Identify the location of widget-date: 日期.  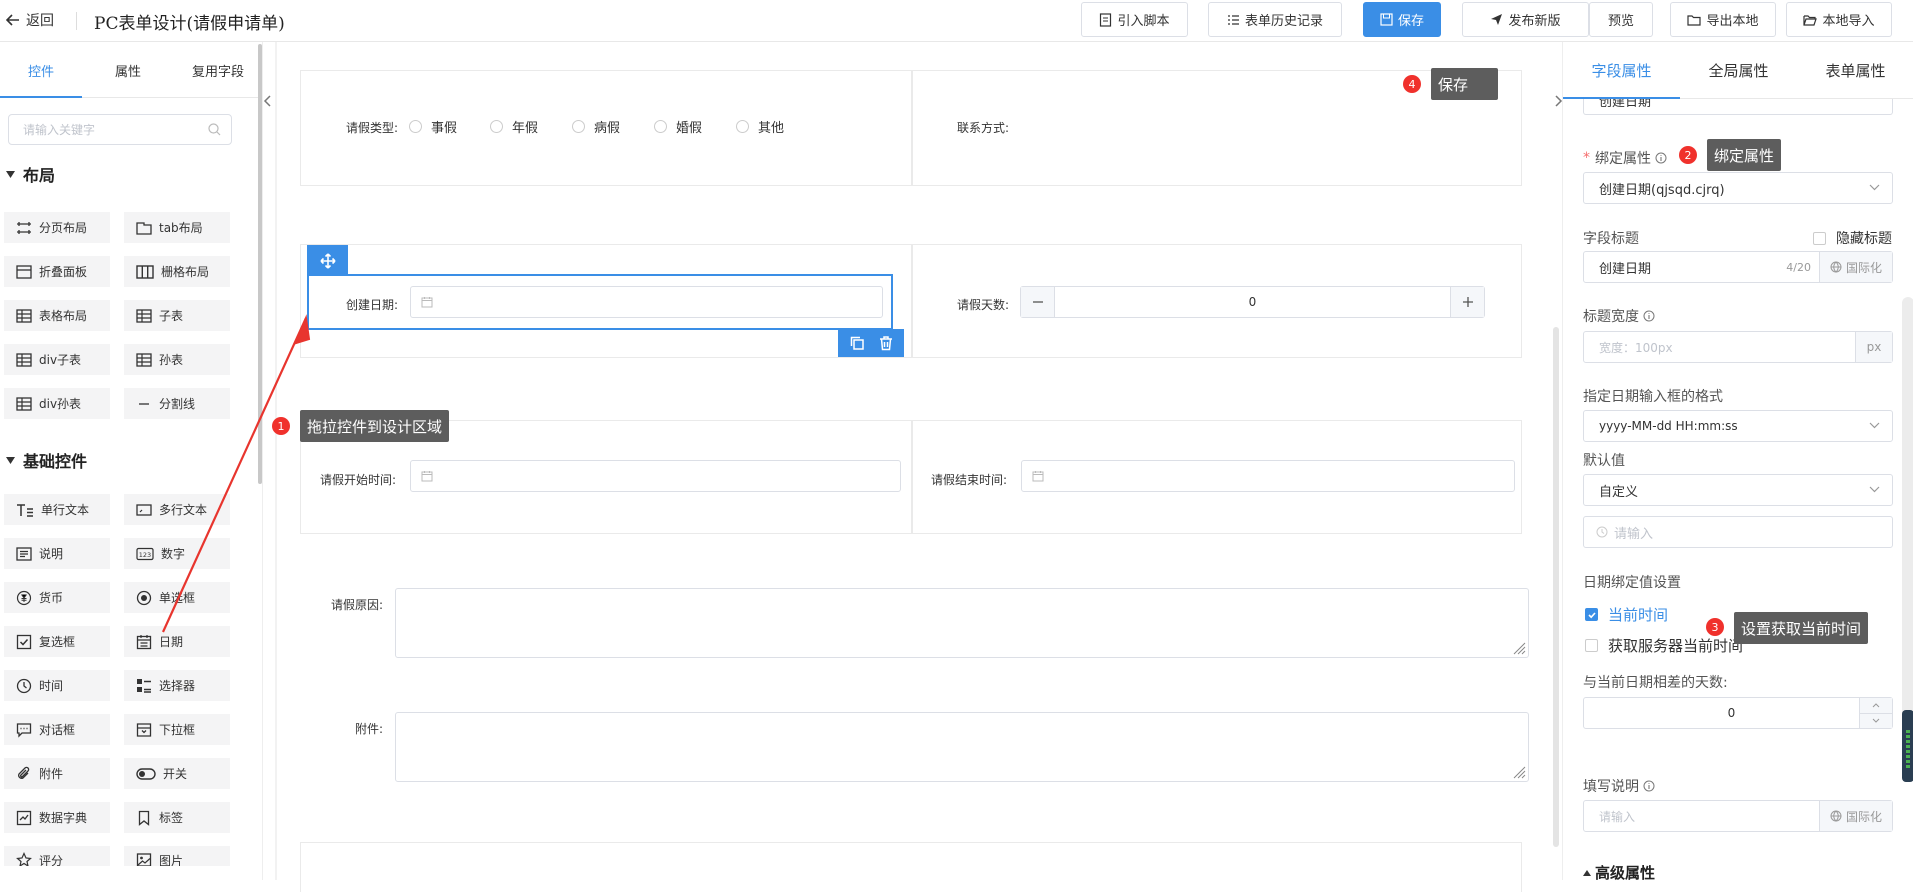
(177, 641).